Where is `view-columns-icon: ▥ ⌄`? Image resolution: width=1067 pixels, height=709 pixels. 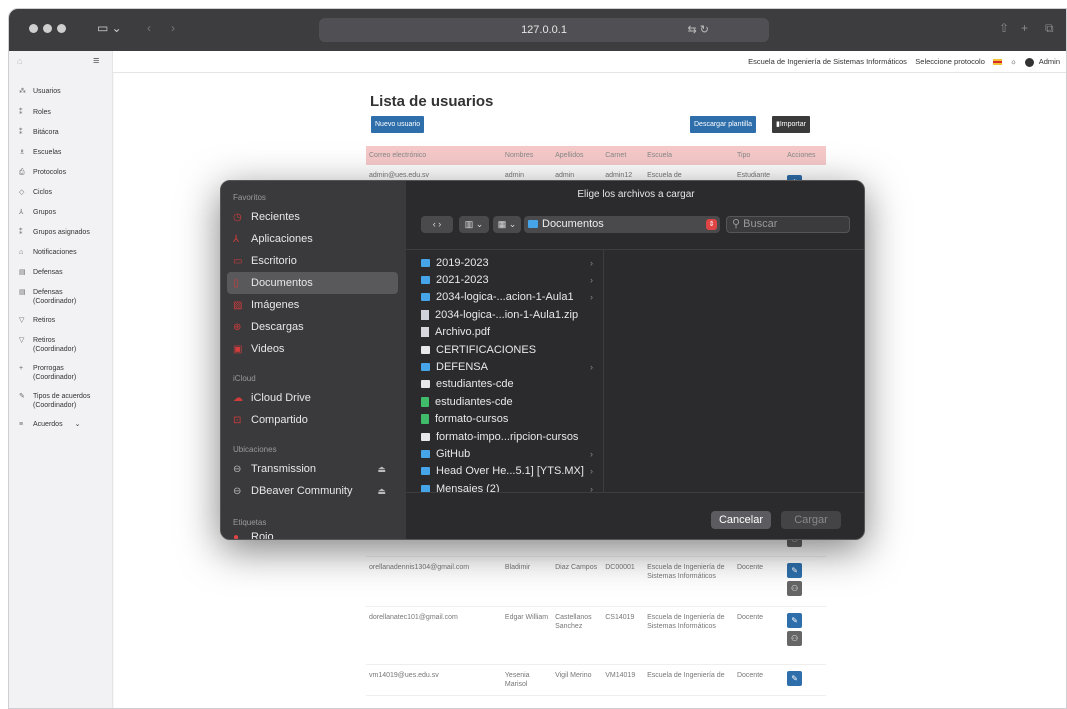
view-columns-icon: ▥ ⌄ is located at coordinates (474, 224).